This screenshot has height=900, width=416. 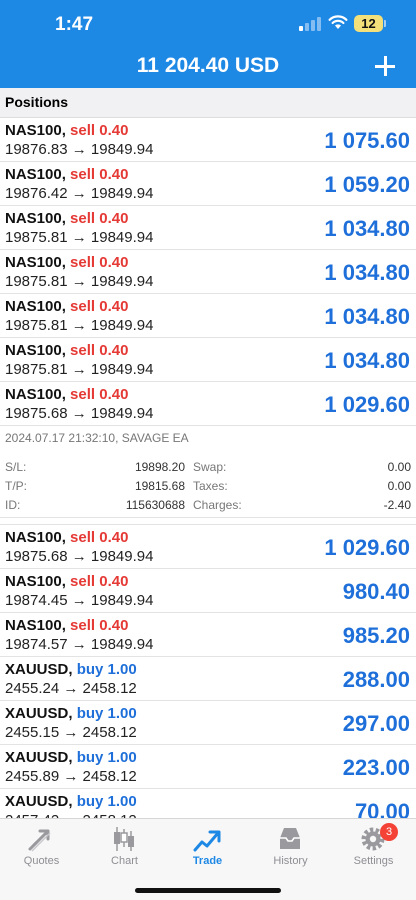 What do you see at coordinates (376, 767) in the screenshot?
I see `position-profit: 223.00` at bounding box center [376, 767].